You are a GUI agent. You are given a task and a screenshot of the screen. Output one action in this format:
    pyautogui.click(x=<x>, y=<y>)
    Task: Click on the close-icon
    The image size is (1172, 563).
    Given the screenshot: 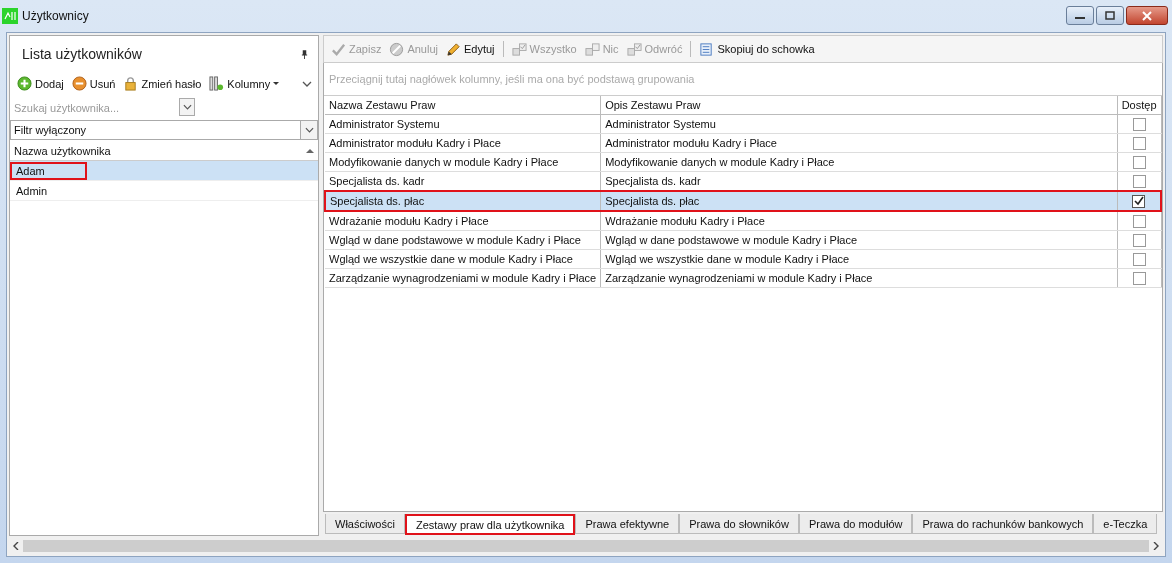 What is the action you would take?
    pyautogui.click(x=1147, y=15)
    